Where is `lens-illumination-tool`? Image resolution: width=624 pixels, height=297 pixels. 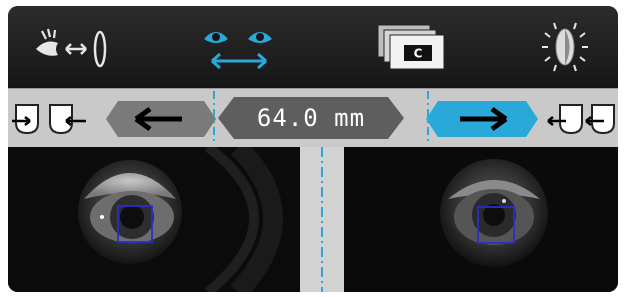
lens-illumination-tool is located at coordinates (565, 47).